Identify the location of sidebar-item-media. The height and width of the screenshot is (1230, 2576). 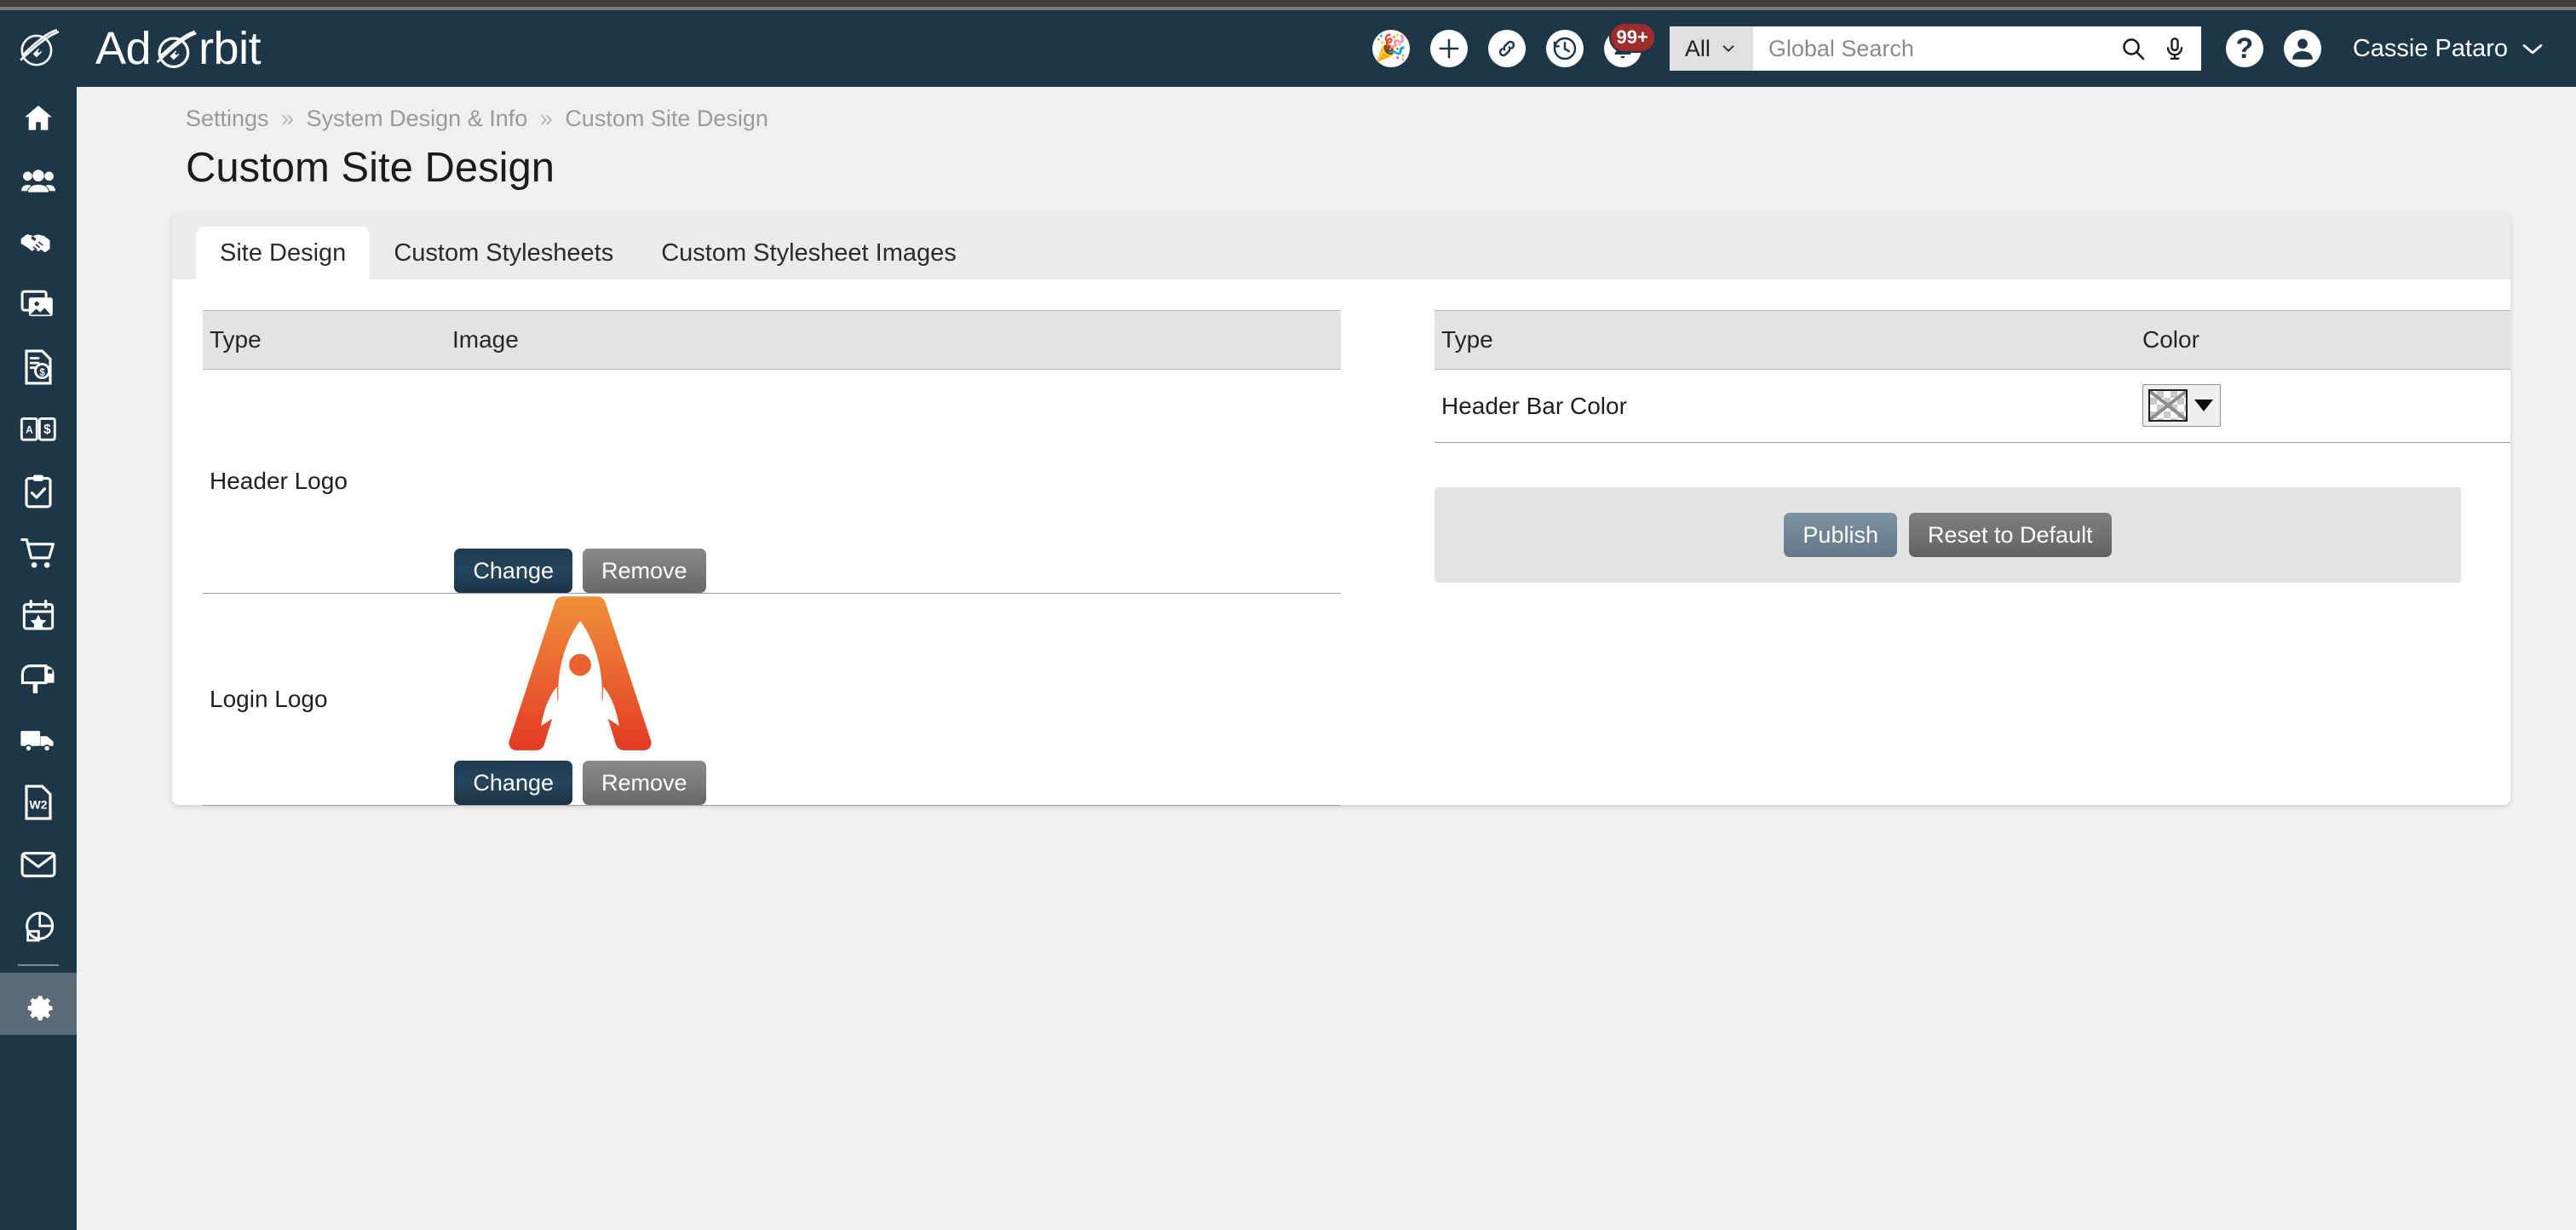
(38, 304).